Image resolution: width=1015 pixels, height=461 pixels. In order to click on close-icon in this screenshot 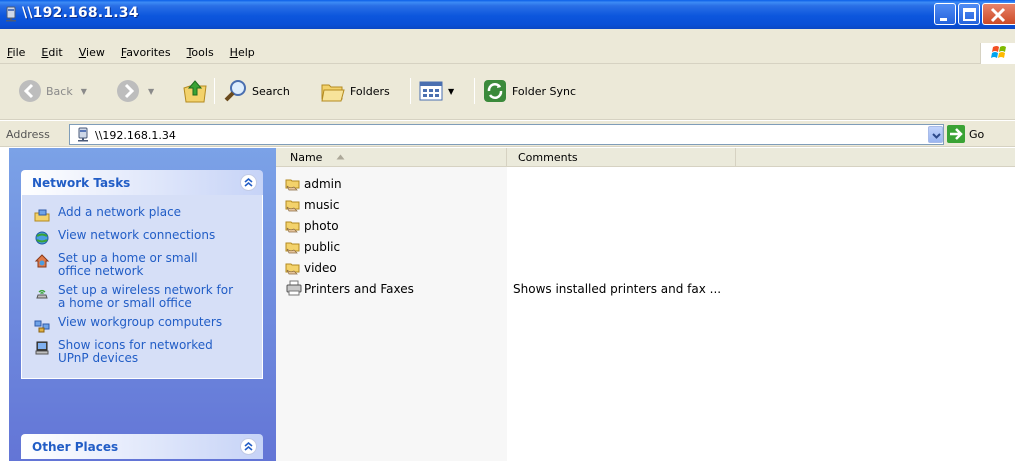, I will do `click(998, 15)`.